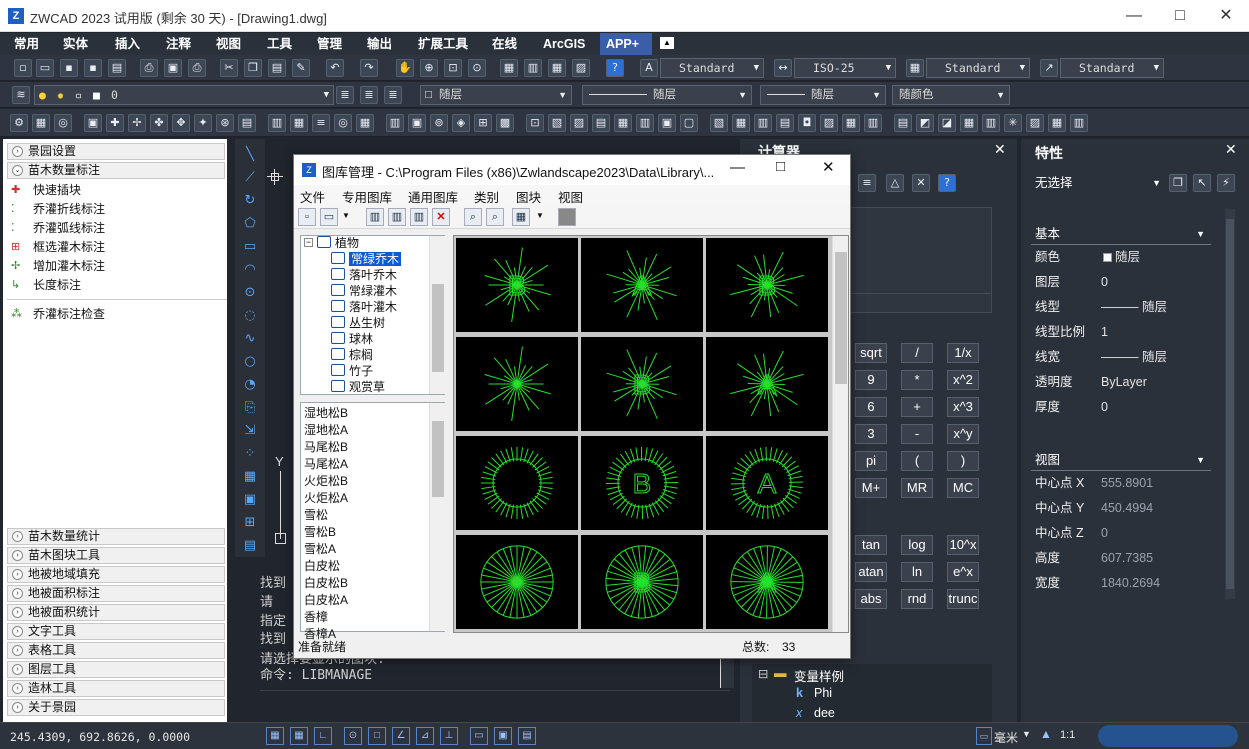 This screenshot has width=1249, height=749. I want to click on menu-file: 文件, so click(312, 196).